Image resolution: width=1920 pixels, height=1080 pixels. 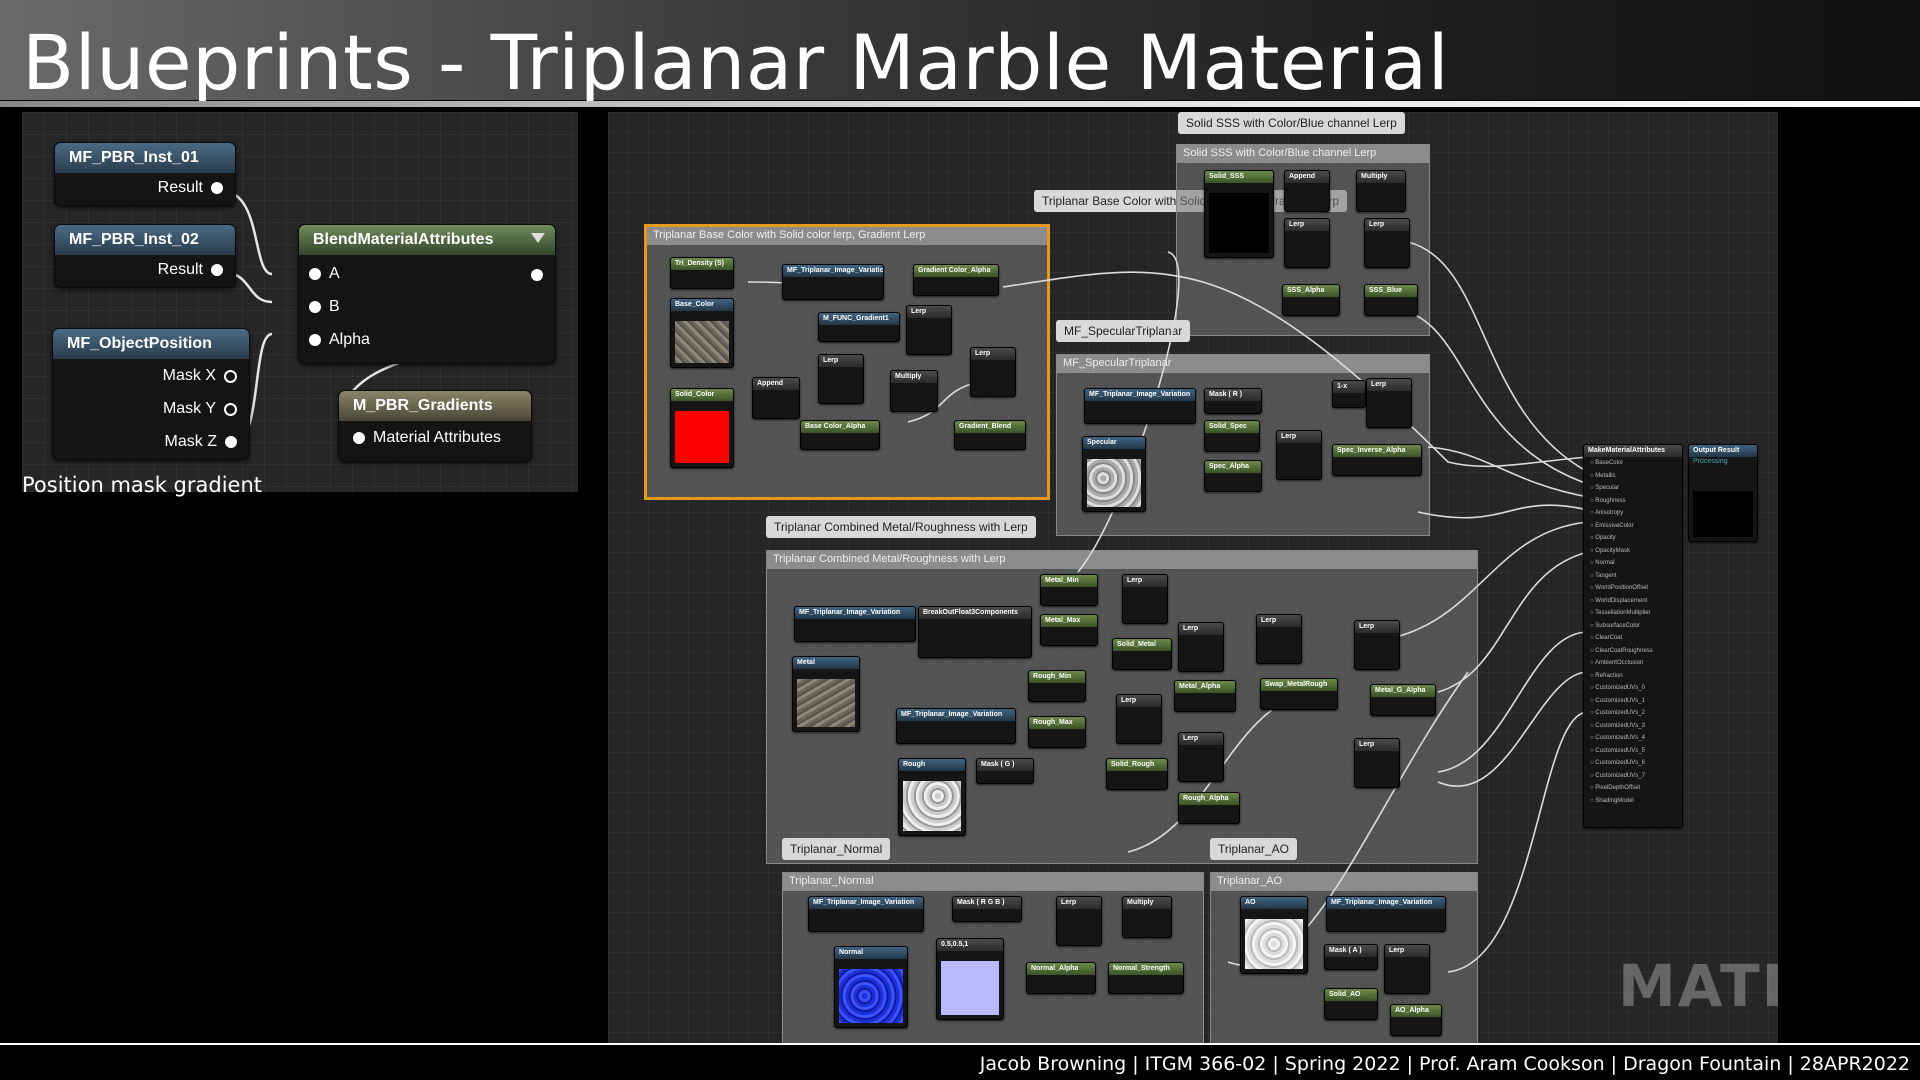 What do you see at coordinates (987, 909) in the screenshot?
I see `mask-rgb-node: Mask ( R G B )` at bounding box center [987, 909].